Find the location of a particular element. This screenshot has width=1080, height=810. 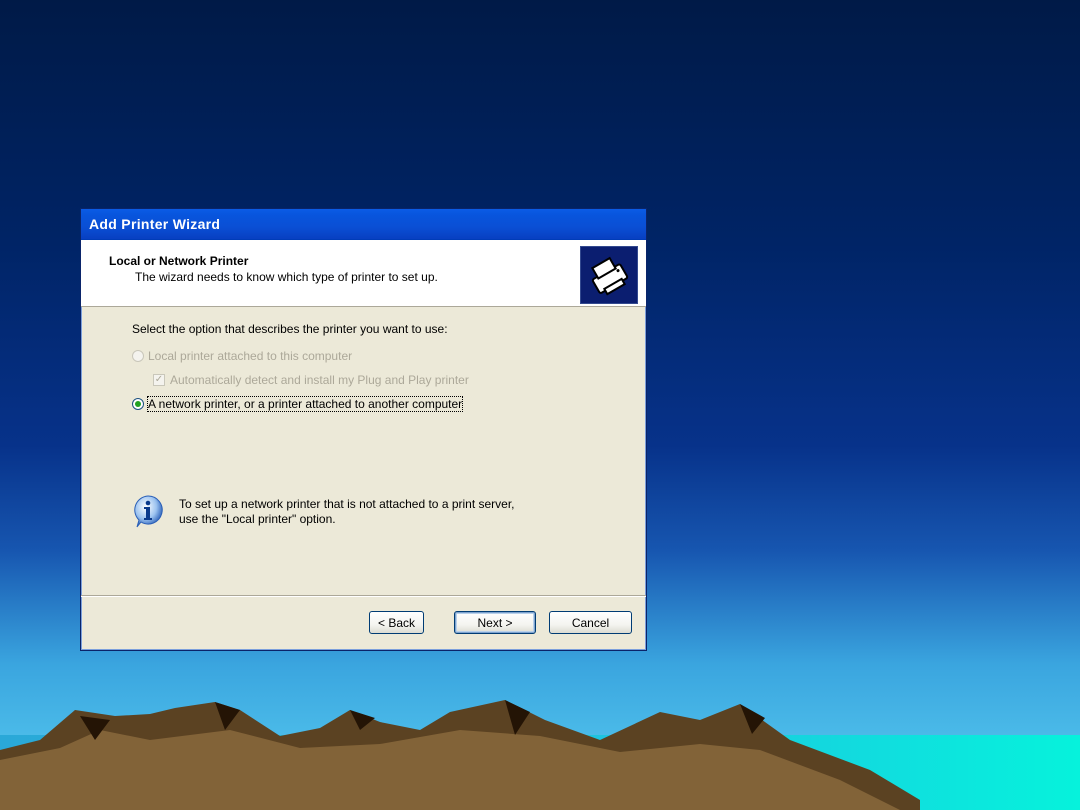

mountains-decoration is located at coordinates (460, 755).